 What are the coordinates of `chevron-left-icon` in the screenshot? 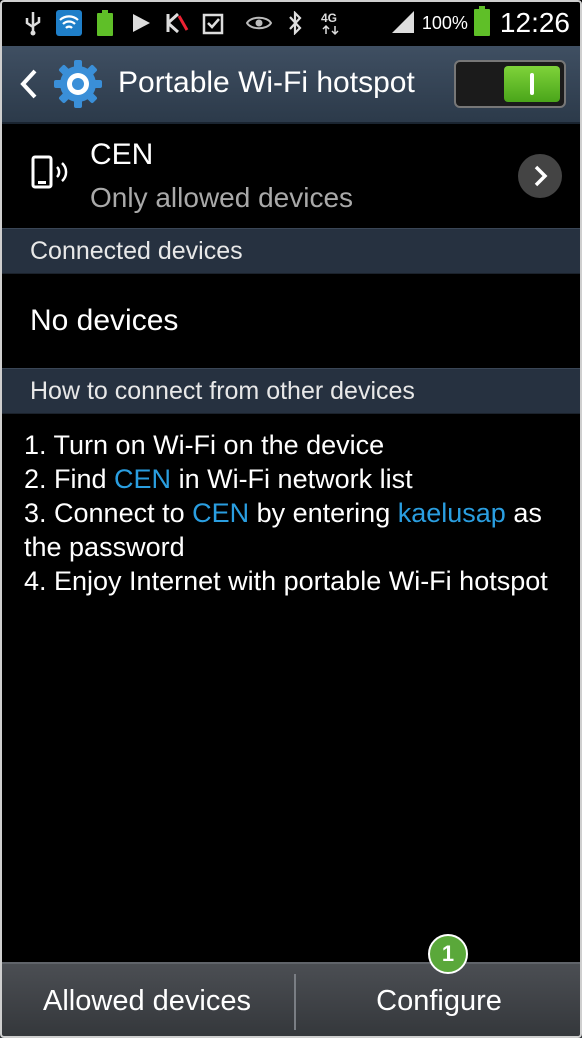 It's located at (28, 84).